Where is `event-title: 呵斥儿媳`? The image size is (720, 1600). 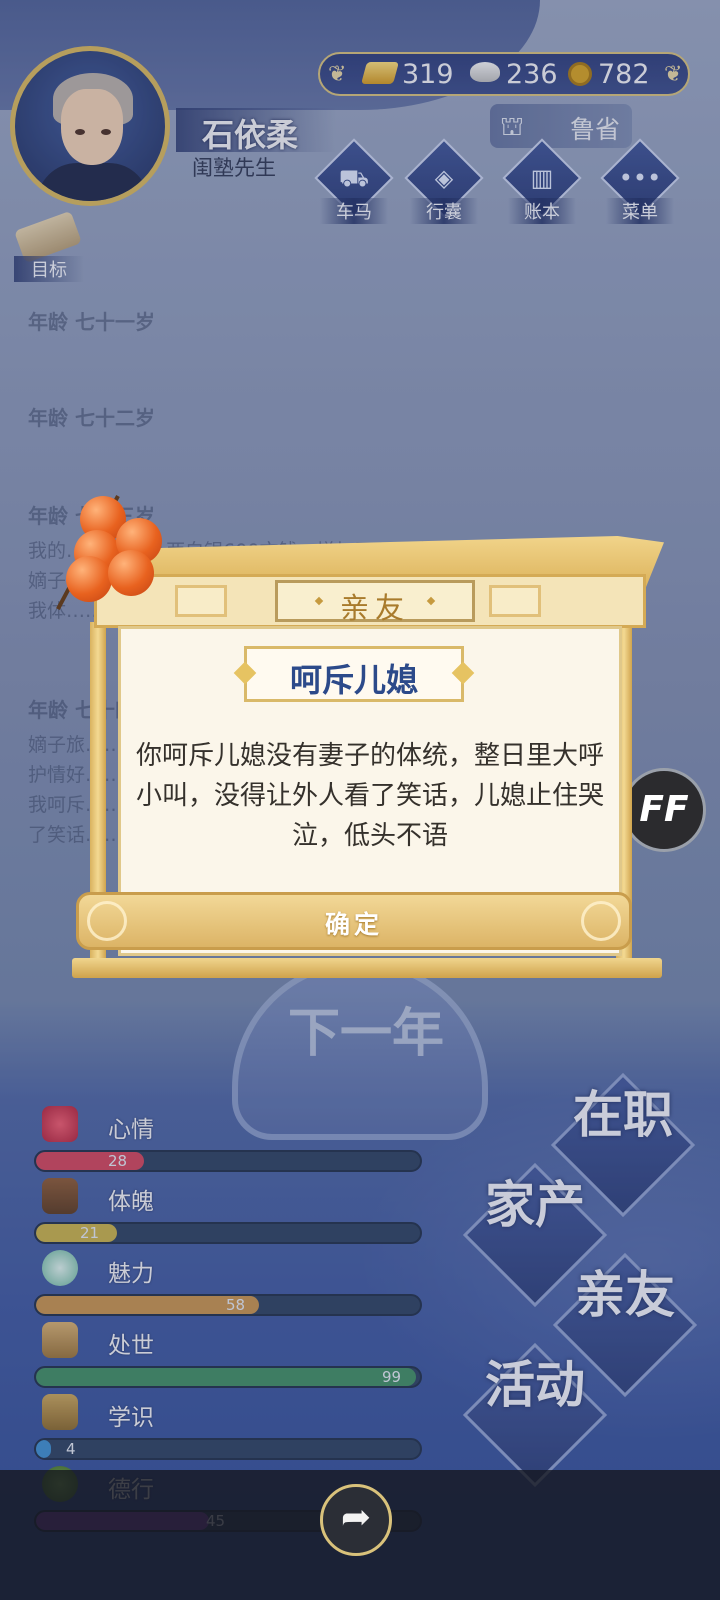 event-title: 呵斥儿媳 is located at coordinates (353, 680).